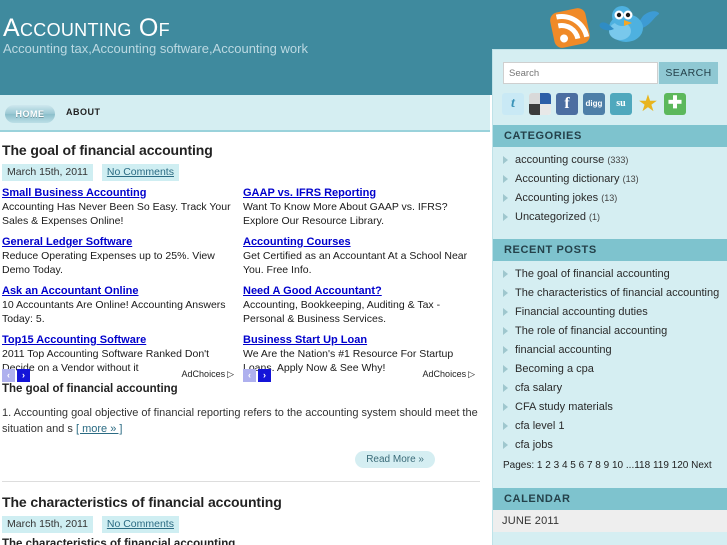 The height and width of the screenshot is (545, 727). I want to click on read-more-button: Read More », so click(395, 459).